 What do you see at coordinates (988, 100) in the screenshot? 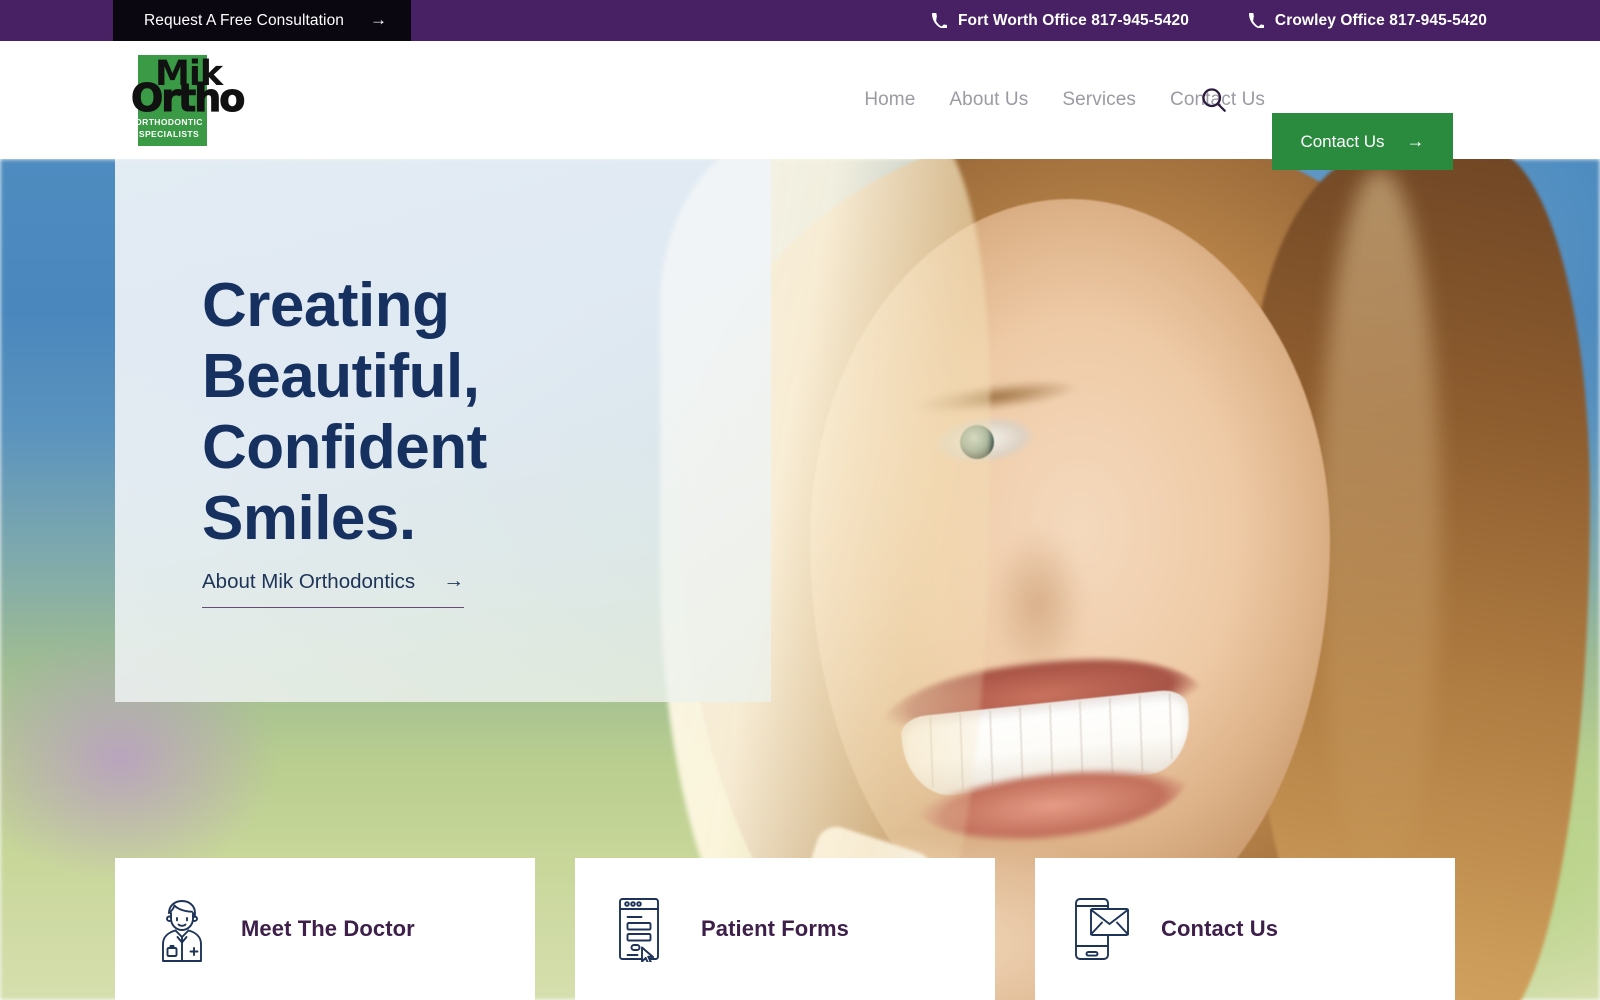
I see `nav-item-about-us: About Us` at bounding box center [988, 100].